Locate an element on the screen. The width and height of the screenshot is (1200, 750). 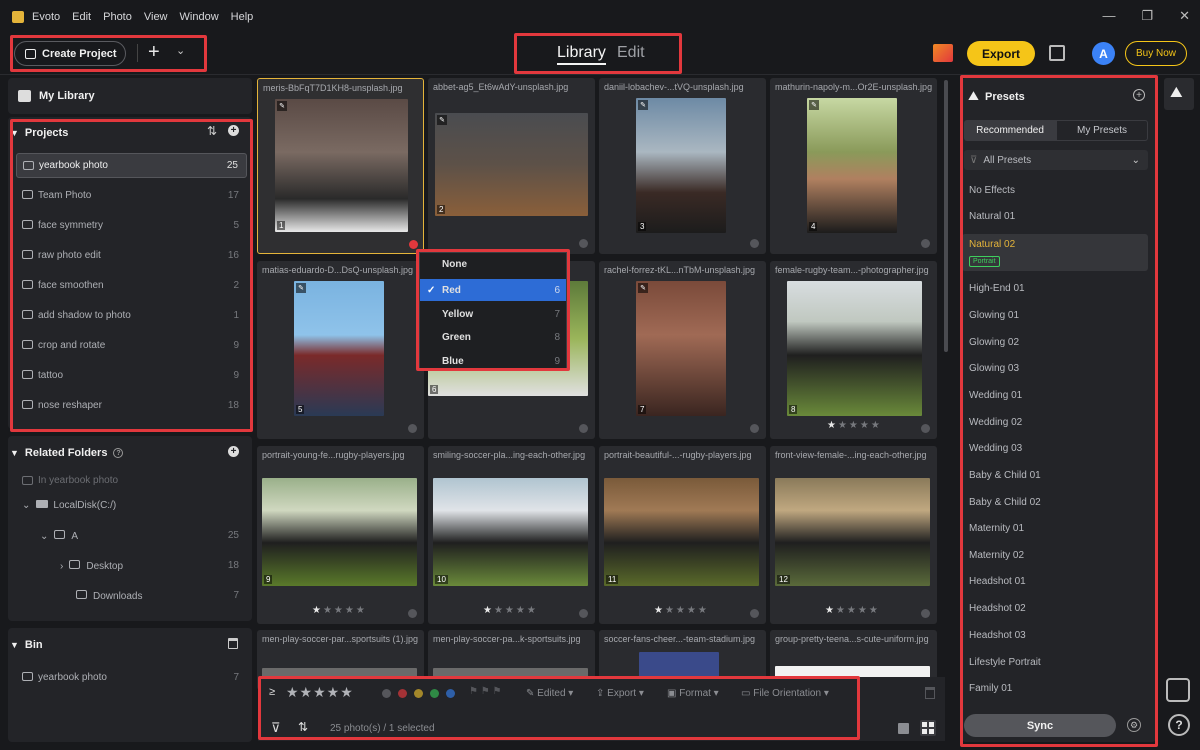
photo-card: matias-eduardo-D...DsQ-unsplash.jpg ✎ 5 is located at coordinates (340, 350).